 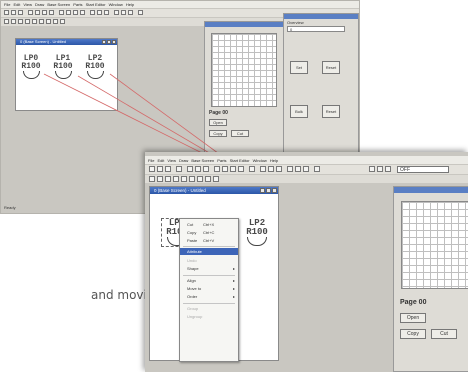 I want to click on menu-item-attribute: Attribute, so click(x=209, y=251).